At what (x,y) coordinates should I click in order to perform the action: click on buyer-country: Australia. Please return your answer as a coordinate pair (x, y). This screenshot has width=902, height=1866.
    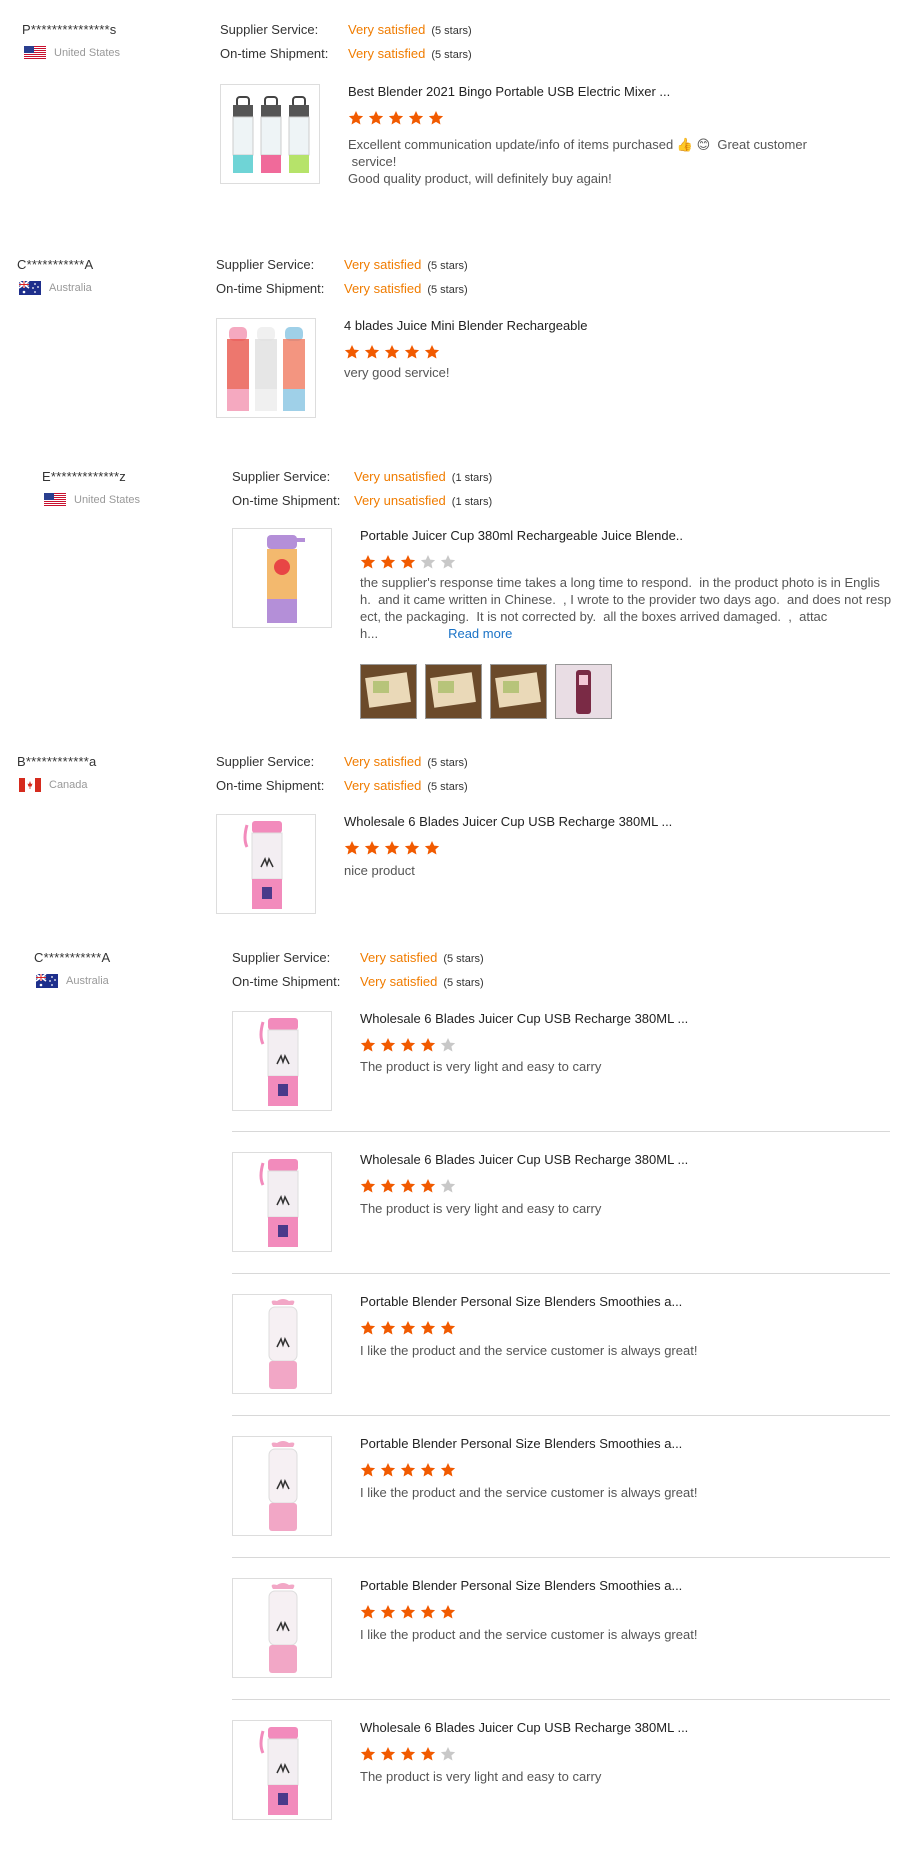
    Looking at the image, I should click on (72, 981).